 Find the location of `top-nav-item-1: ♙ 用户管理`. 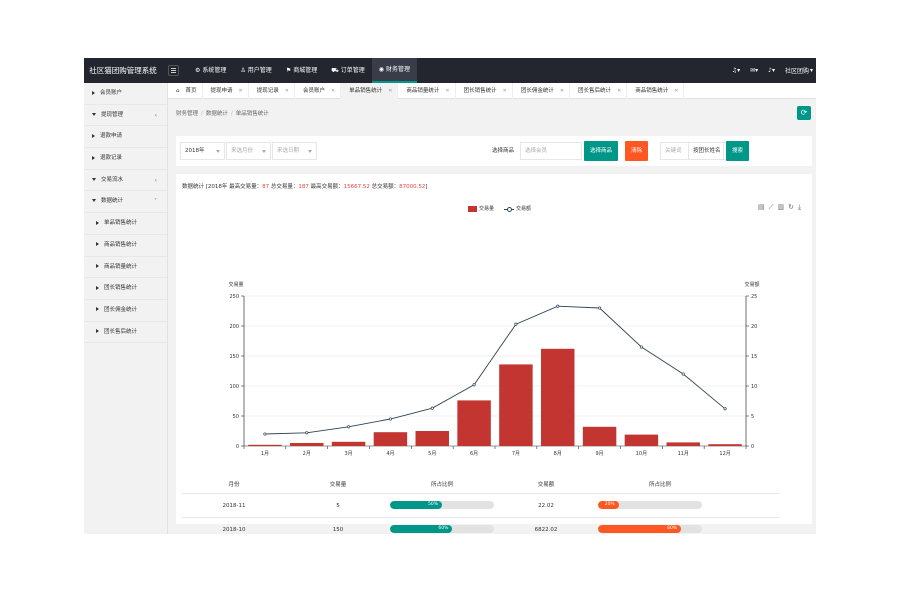

top-nav-item-1: ♙ 用户管理 is located at coordinates (255, 70).